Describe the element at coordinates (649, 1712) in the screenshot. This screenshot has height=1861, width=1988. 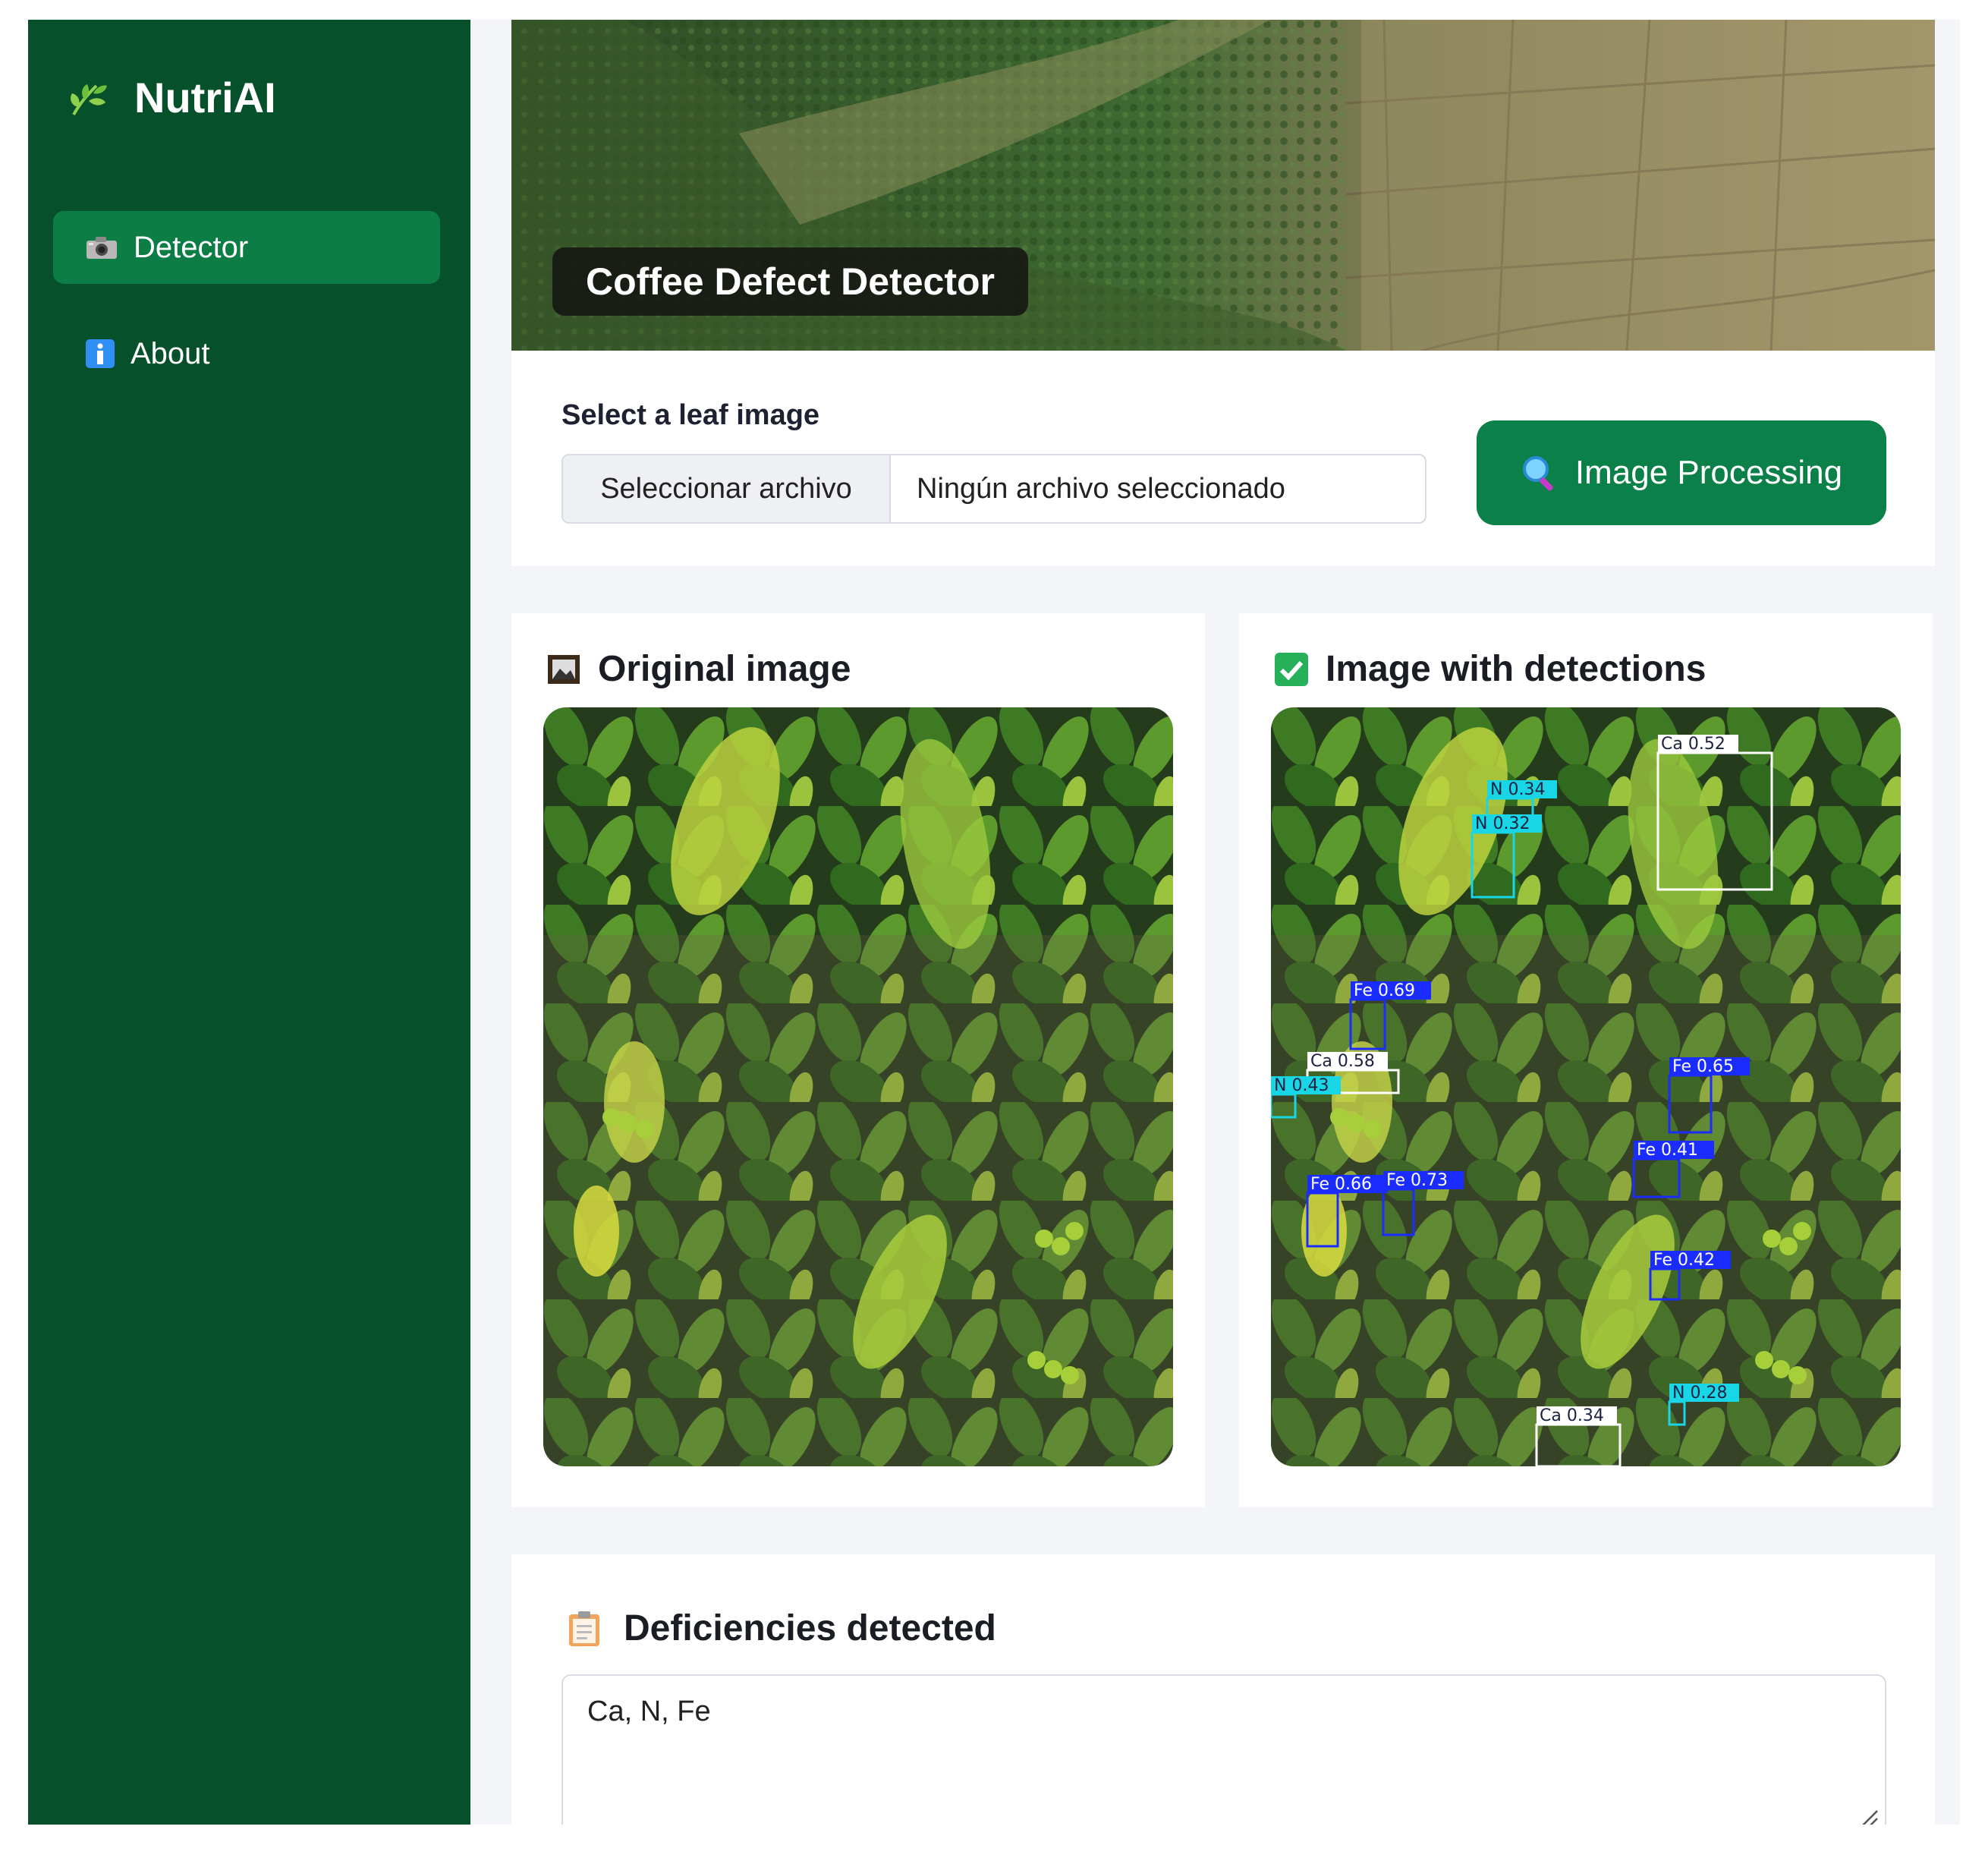
I see `deficiencies-value: Ca, N, Fe` at that location.